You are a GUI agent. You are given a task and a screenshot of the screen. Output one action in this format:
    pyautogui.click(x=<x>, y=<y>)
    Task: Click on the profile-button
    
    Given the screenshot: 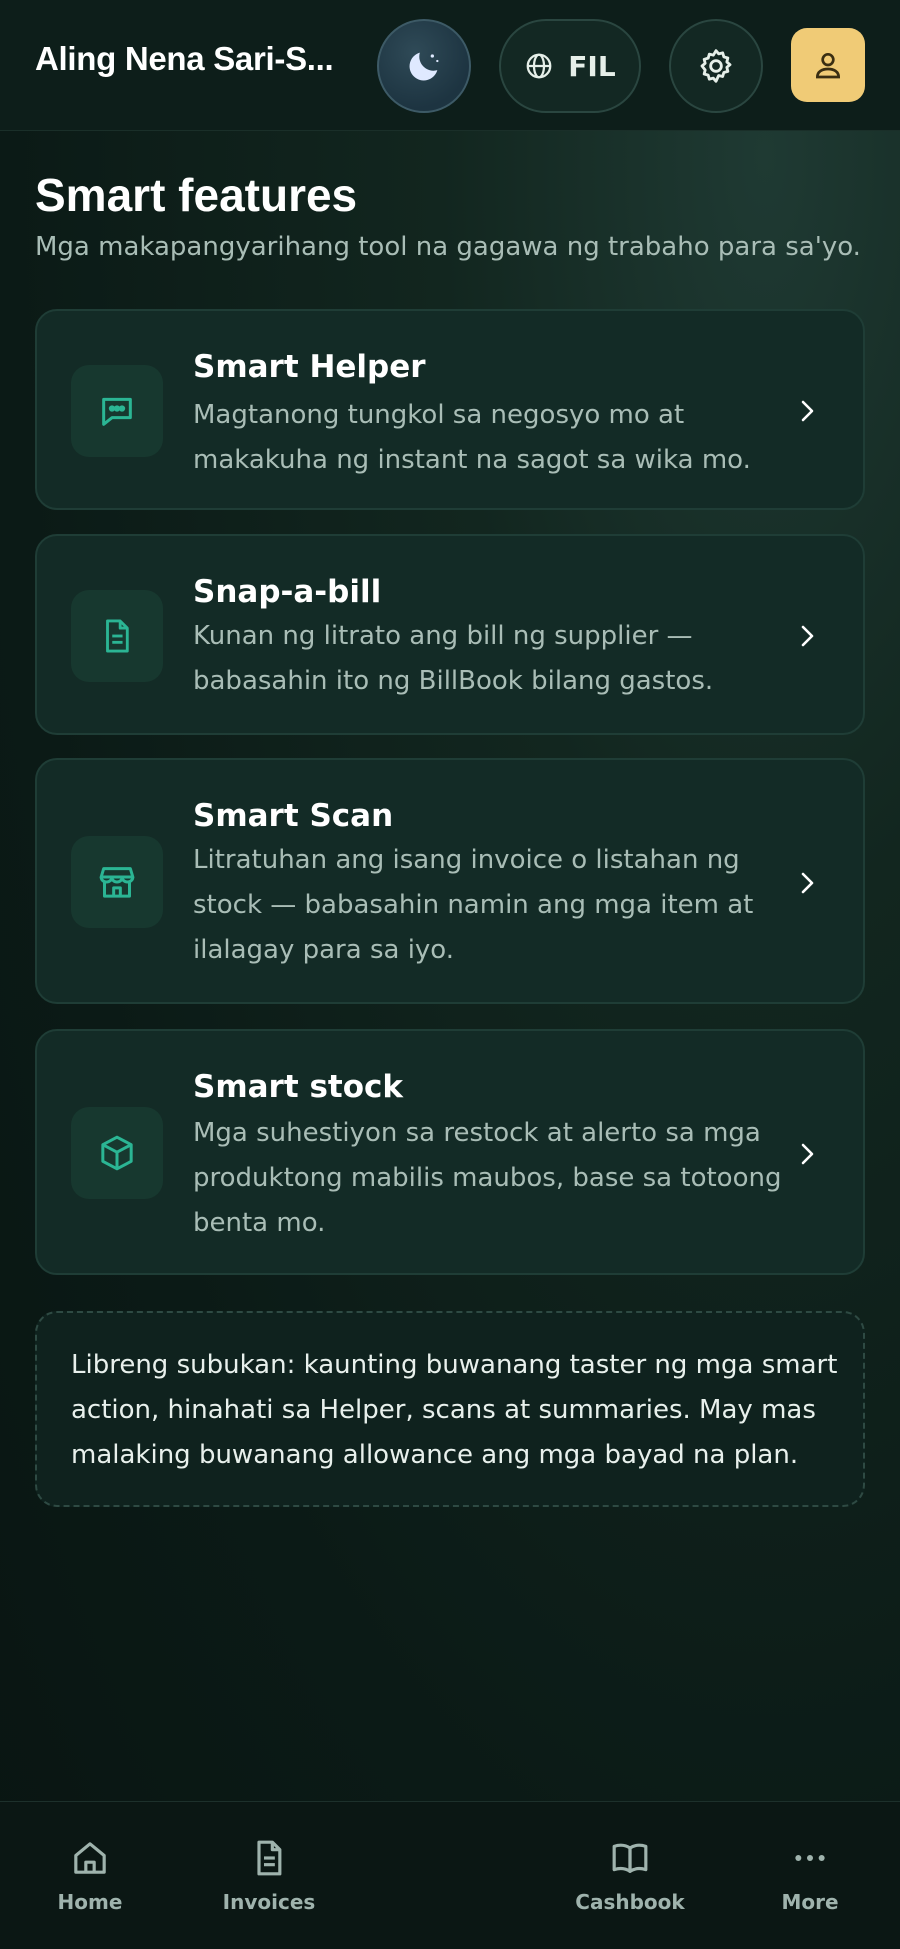 What is the action you would take?
    pyautogui.click(x=828, y=65)
    